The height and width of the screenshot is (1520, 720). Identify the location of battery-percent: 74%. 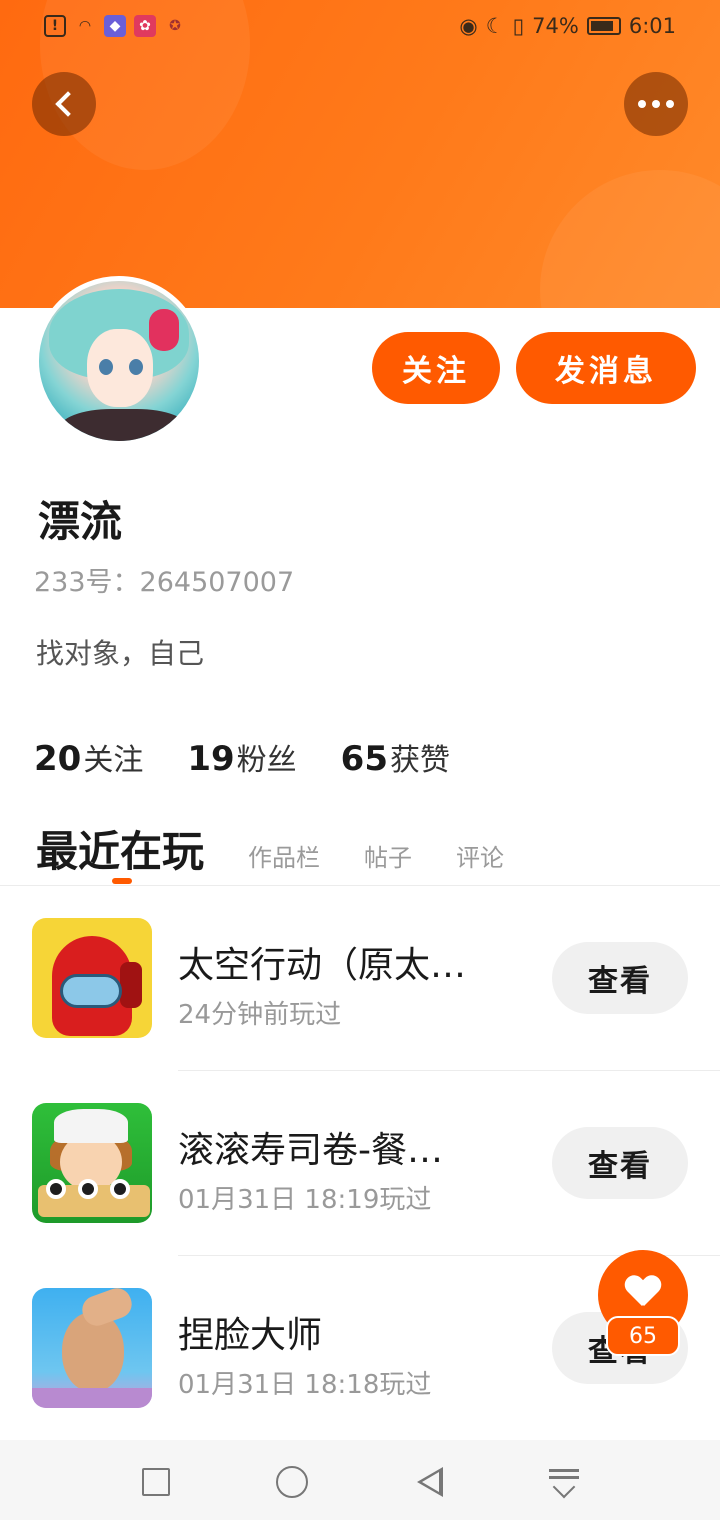
(555, 26).